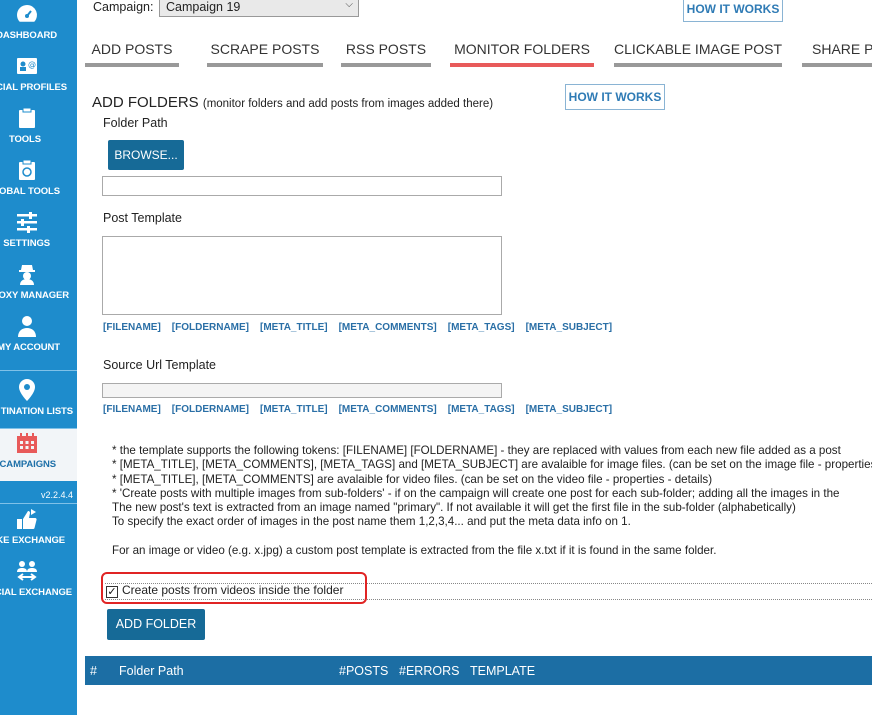  What do you see at coordinates (302, 390) in the screenshot?
I see `source-url-input` at bounding box center [302, 390].